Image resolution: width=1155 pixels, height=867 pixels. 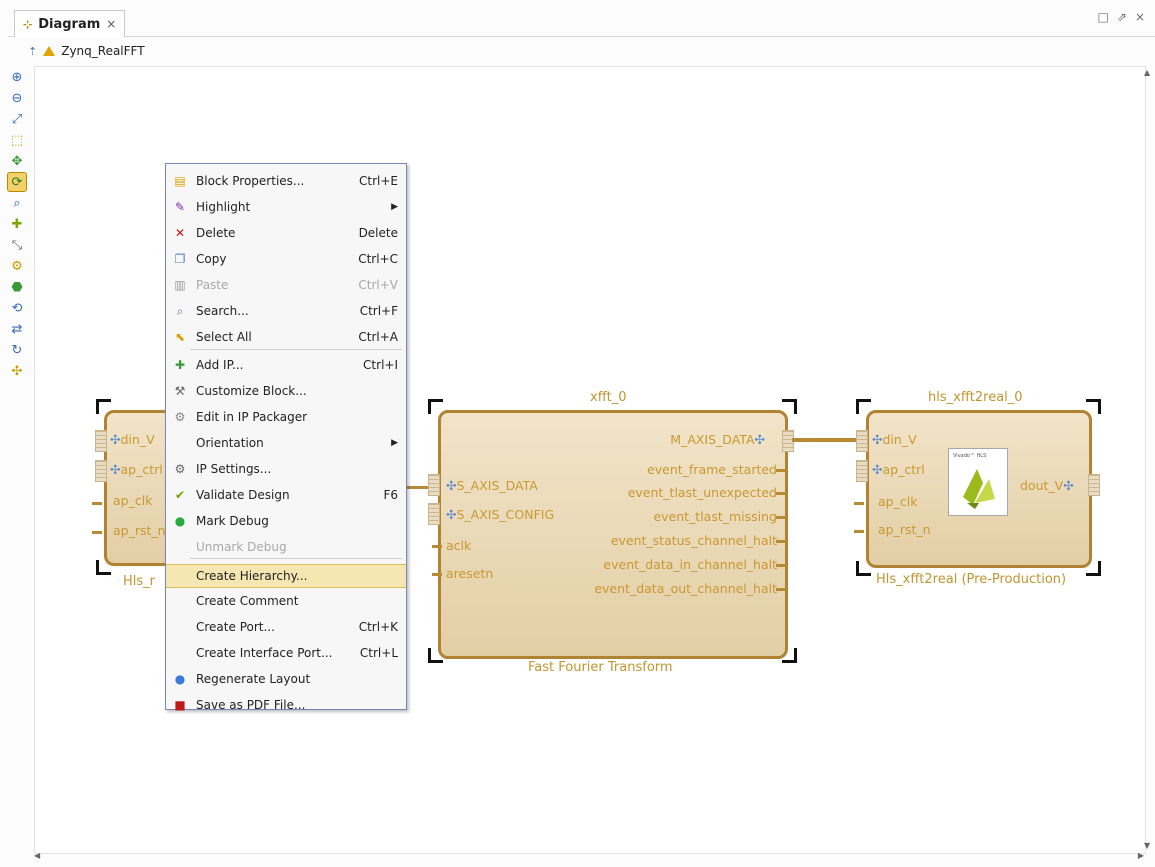 I want to click on select-all-icon: ⬉, so click(x=180, y=337).